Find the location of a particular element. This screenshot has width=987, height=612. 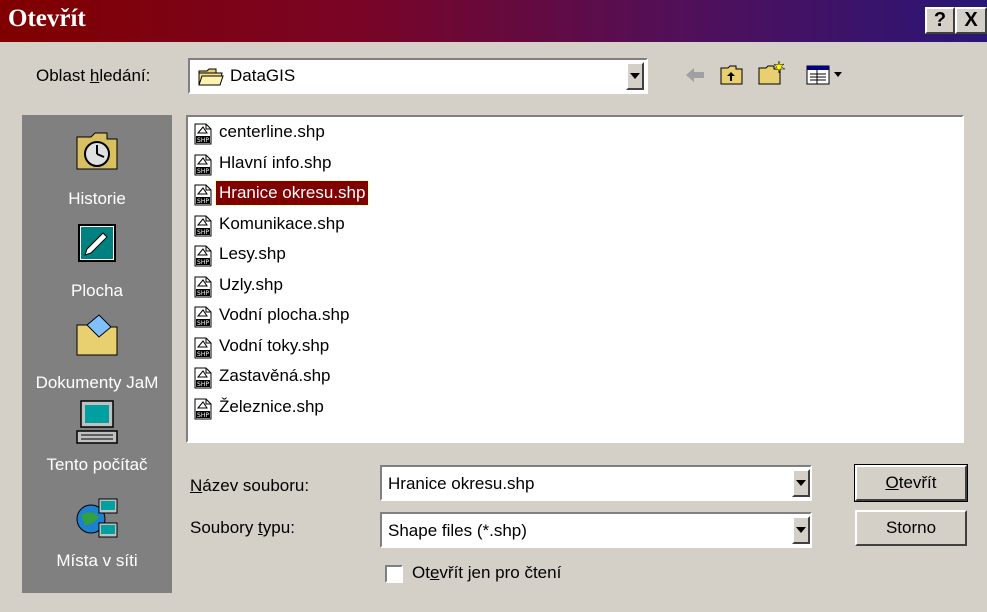

place-my-documents: Dokumenty JaM is located at coordinates (97, 357).